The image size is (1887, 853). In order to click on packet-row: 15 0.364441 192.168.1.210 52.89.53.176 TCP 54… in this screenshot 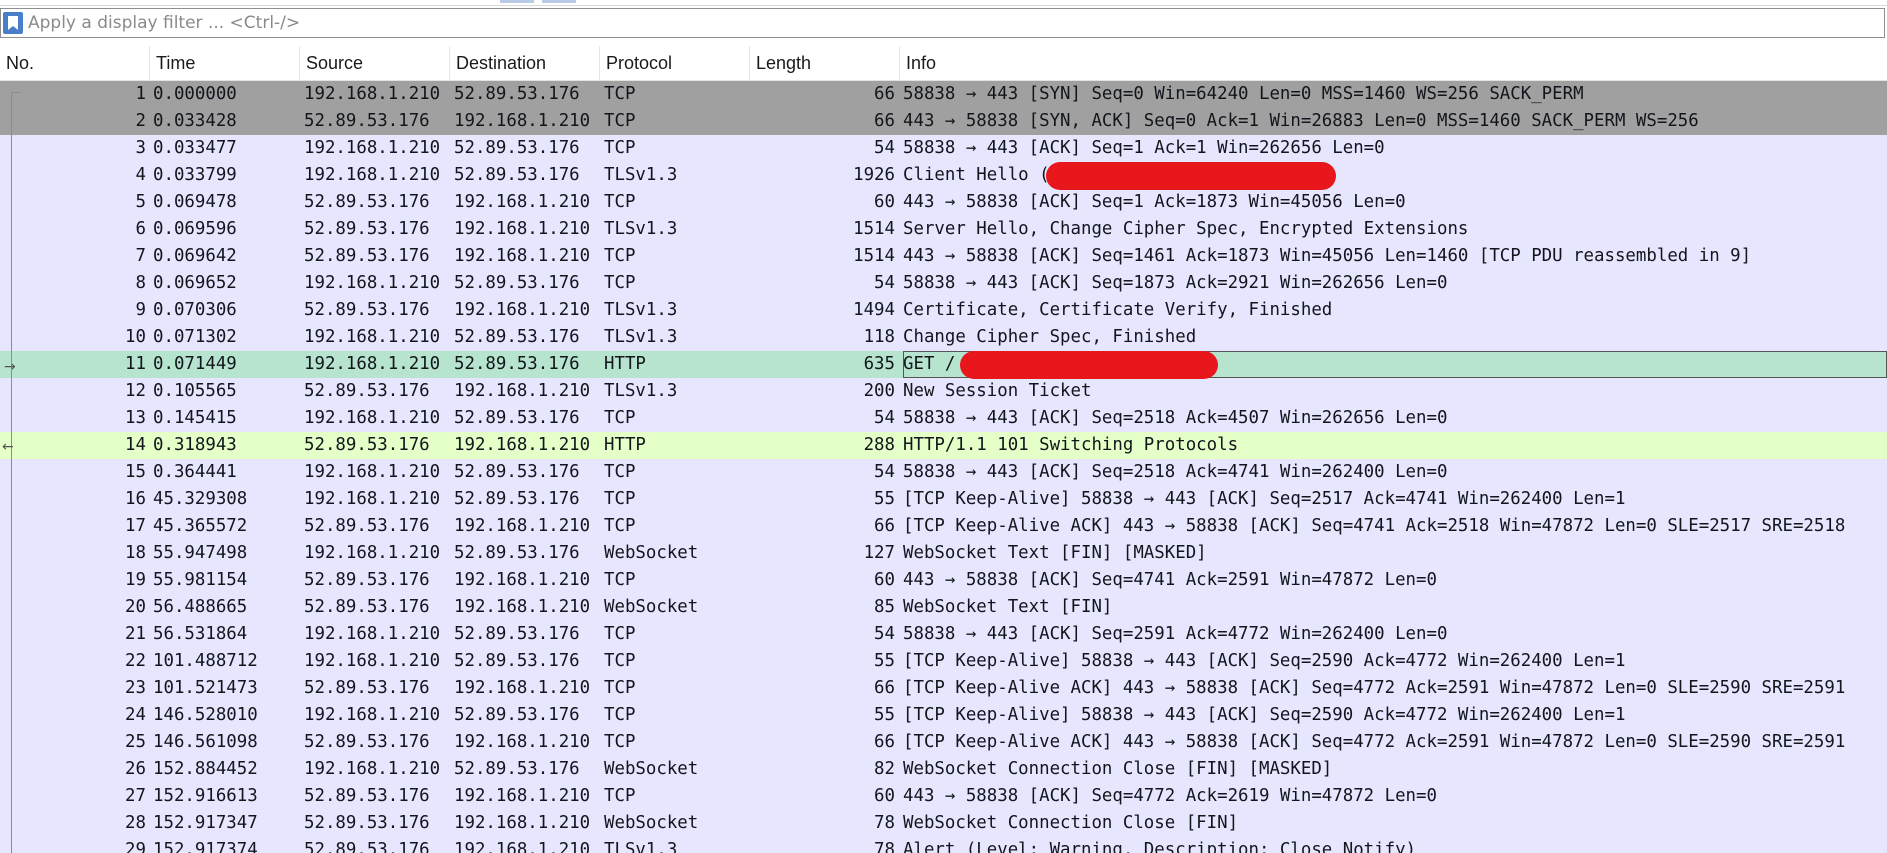, I will do `click(943, 472)`.